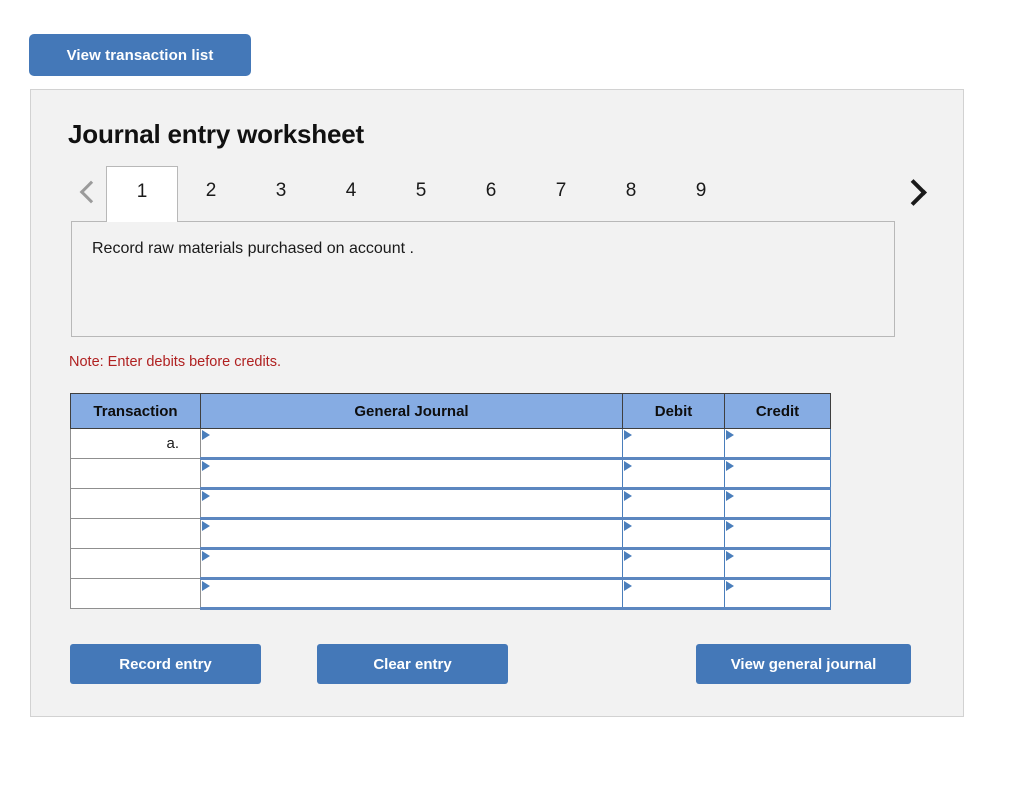 Image resolution: width=1024 pixels, height=794 pixels. What do you see at coordinates (351, 194) in the screenshot?
I see `worksheet-tab-4: 4` at bounding box center [351, 194].